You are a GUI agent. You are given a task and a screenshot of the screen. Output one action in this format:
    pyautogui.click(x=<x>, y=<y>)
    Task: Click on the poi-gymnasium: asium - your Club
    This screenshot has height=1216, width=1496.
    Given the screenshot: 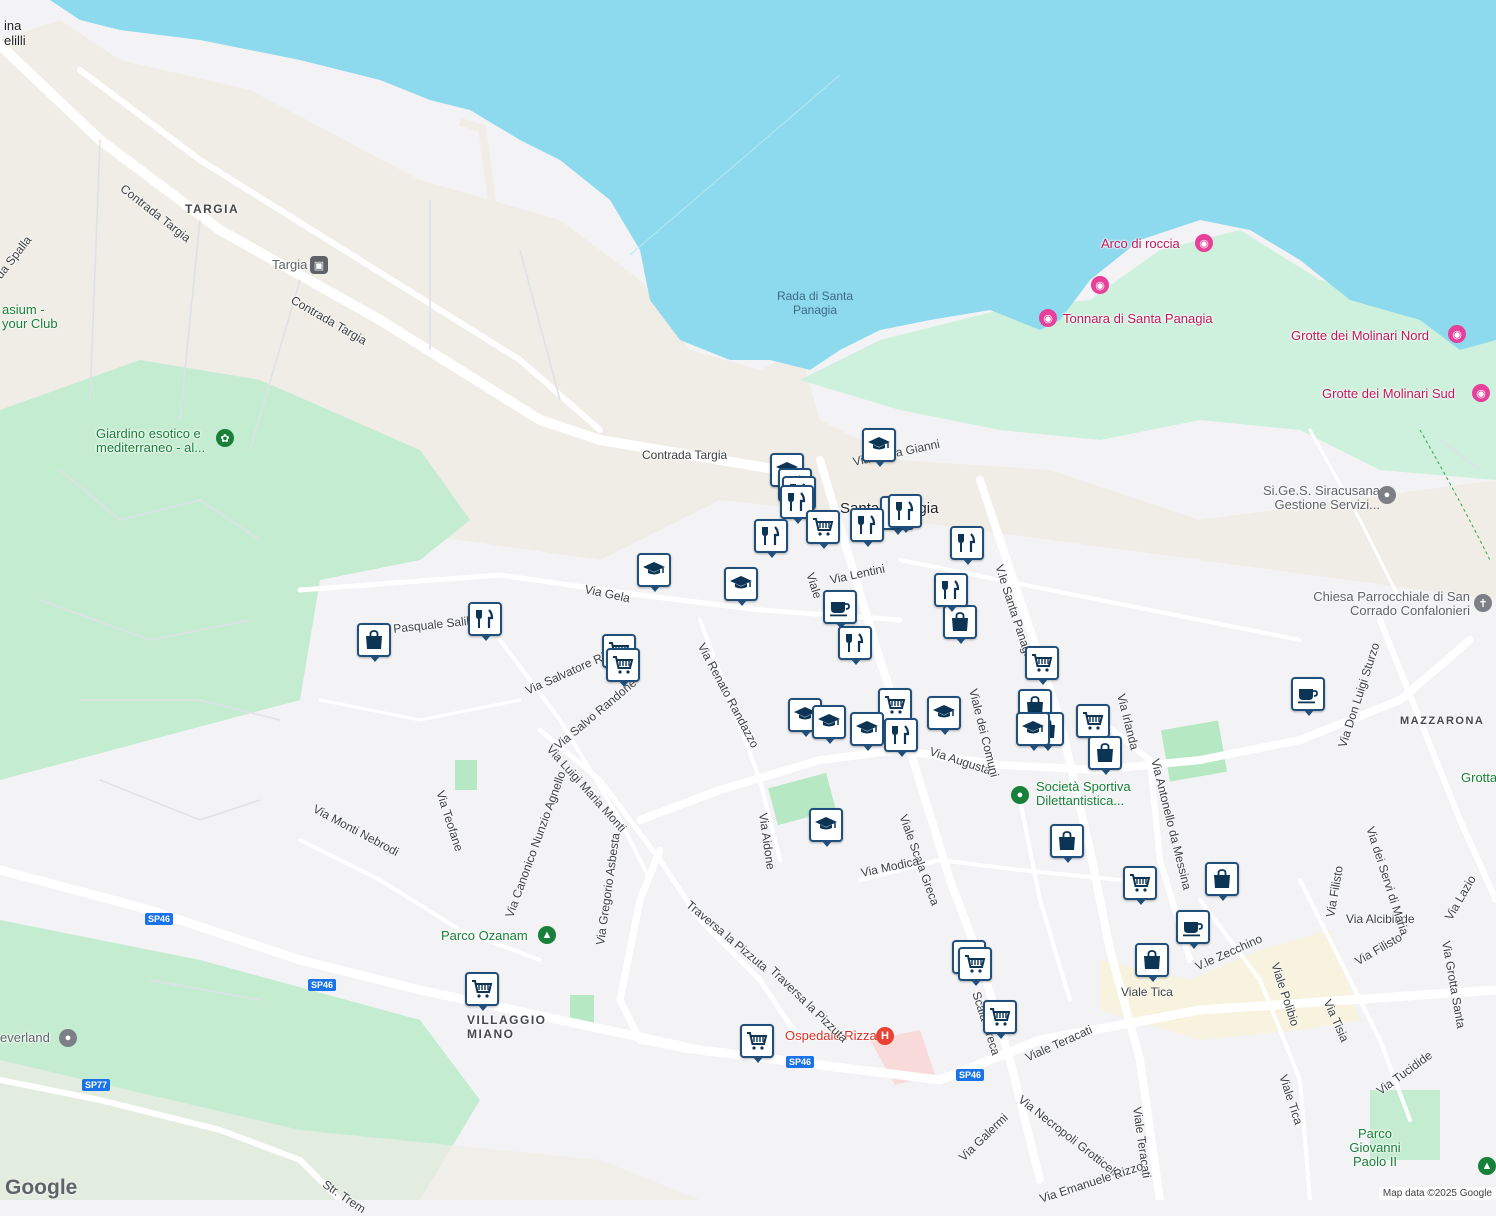 What is the action you would take?
    pyautogui.click(x=32, y=317)
    